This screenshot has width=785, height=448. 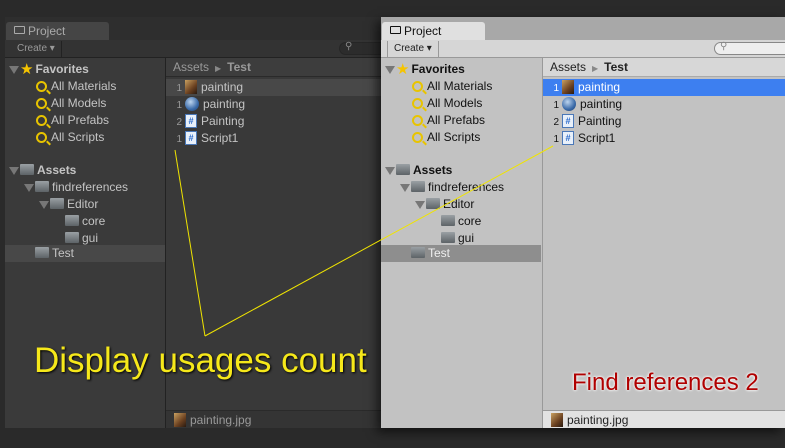 I want to click on asset-name: Painting, so click(x=600, y=121).